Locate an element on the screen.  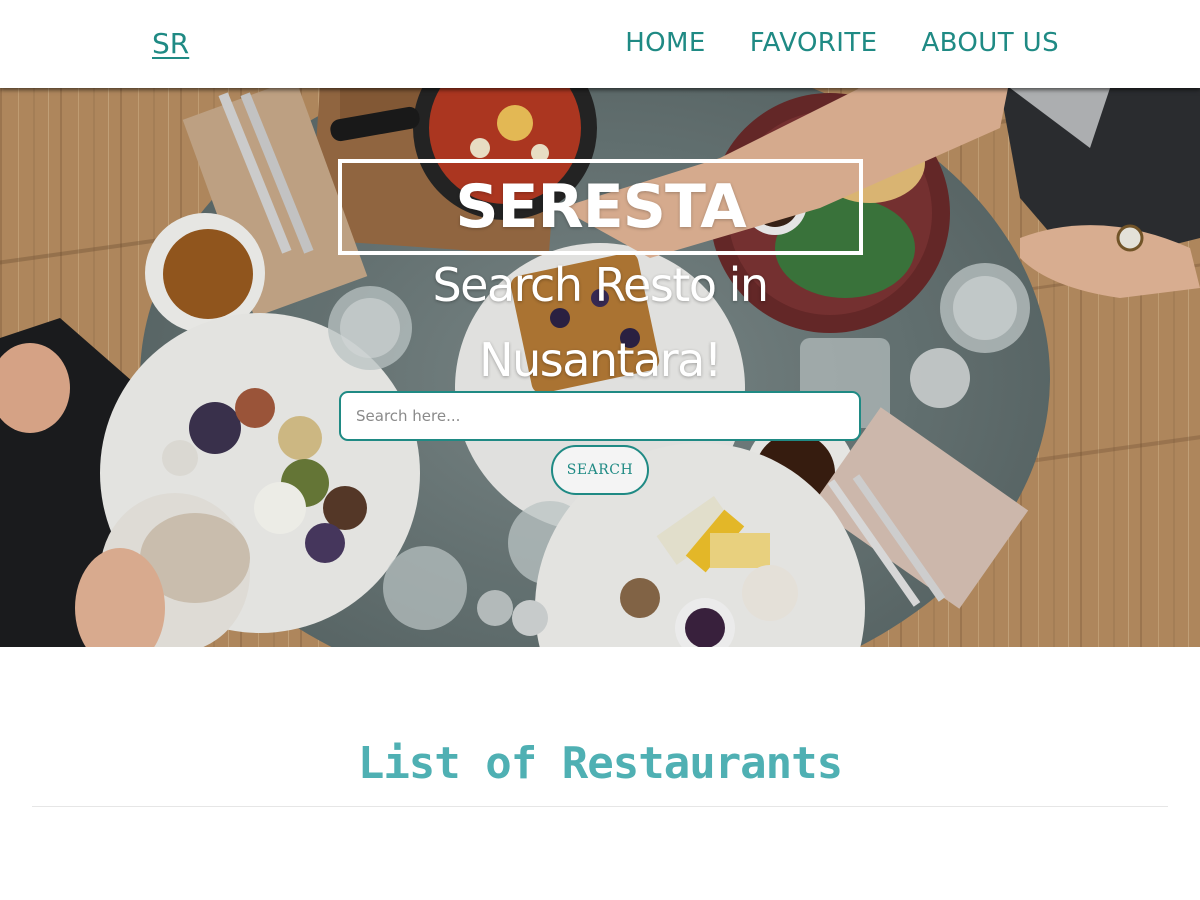
nav-link-about-us: ABOUT US is located at coordinates (990, 43).